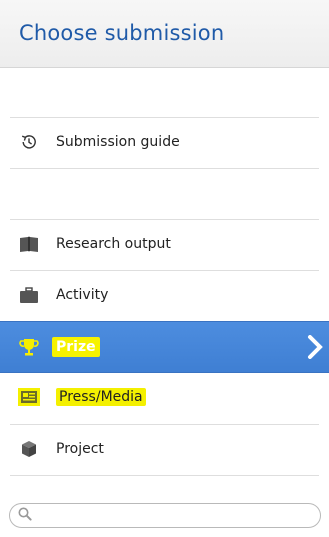  I want to click on menu-item-label: Research output, so click(113, 243).